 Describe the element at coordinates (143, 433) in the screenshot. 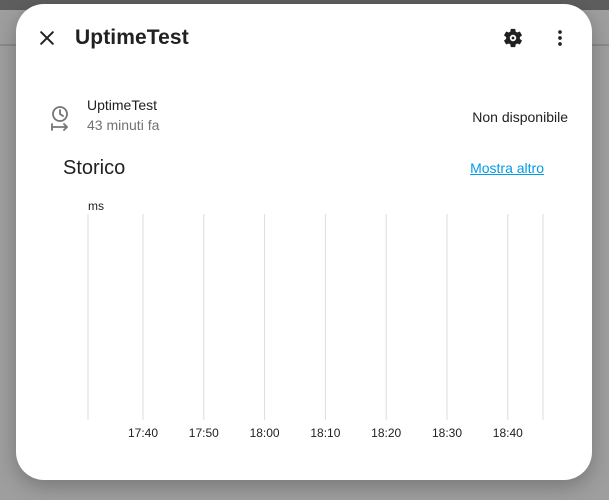

I see `x-tick-label: 17:40` at that location.